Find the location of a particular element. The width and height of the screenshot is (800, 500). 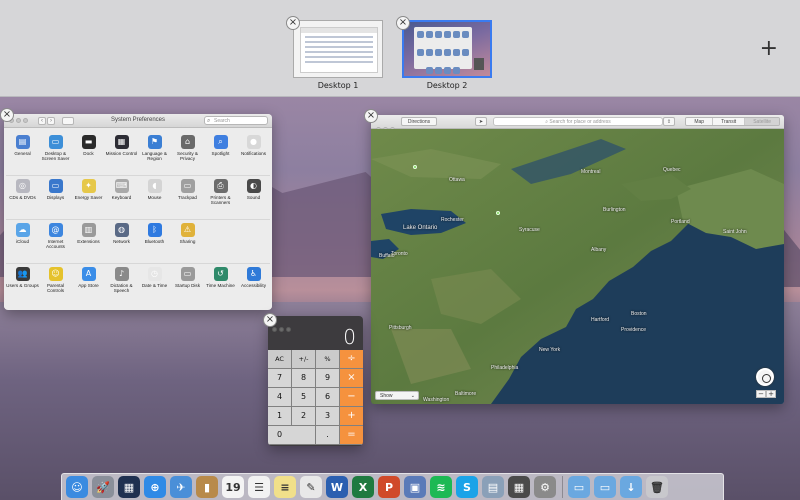

word-icon: W is located at coordinates (337, 487).